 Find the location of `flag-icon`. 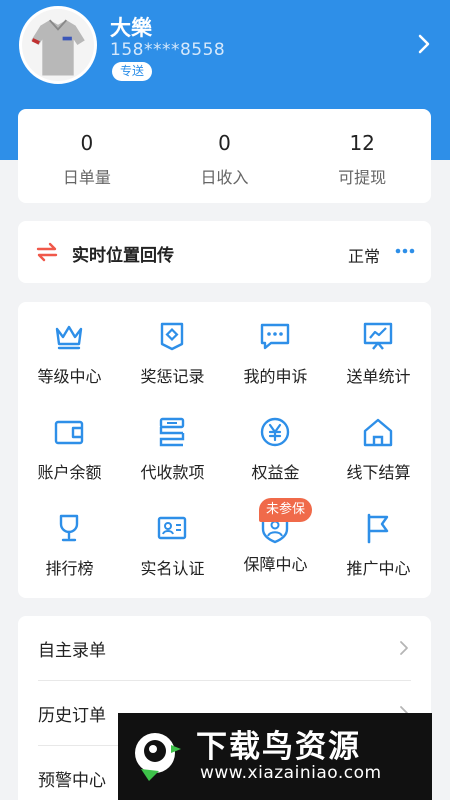

flag-icon is located at coordinates (378, 528).